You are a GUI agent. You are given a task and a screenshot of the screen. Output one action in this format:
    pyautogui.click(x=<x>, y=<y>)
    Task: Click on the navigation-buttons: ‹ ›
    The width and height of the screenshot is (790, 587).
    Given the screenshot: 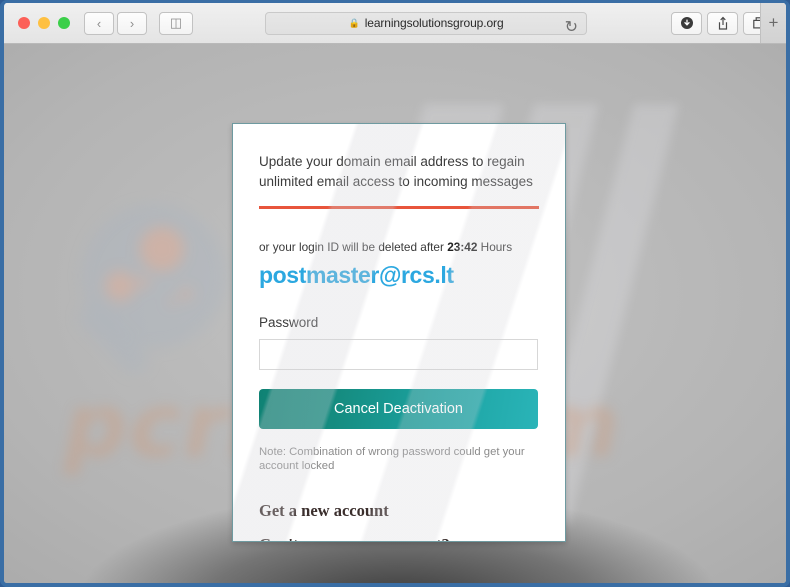 What is the action you would take?
    pyautogui.click(x=115, y=23)
    